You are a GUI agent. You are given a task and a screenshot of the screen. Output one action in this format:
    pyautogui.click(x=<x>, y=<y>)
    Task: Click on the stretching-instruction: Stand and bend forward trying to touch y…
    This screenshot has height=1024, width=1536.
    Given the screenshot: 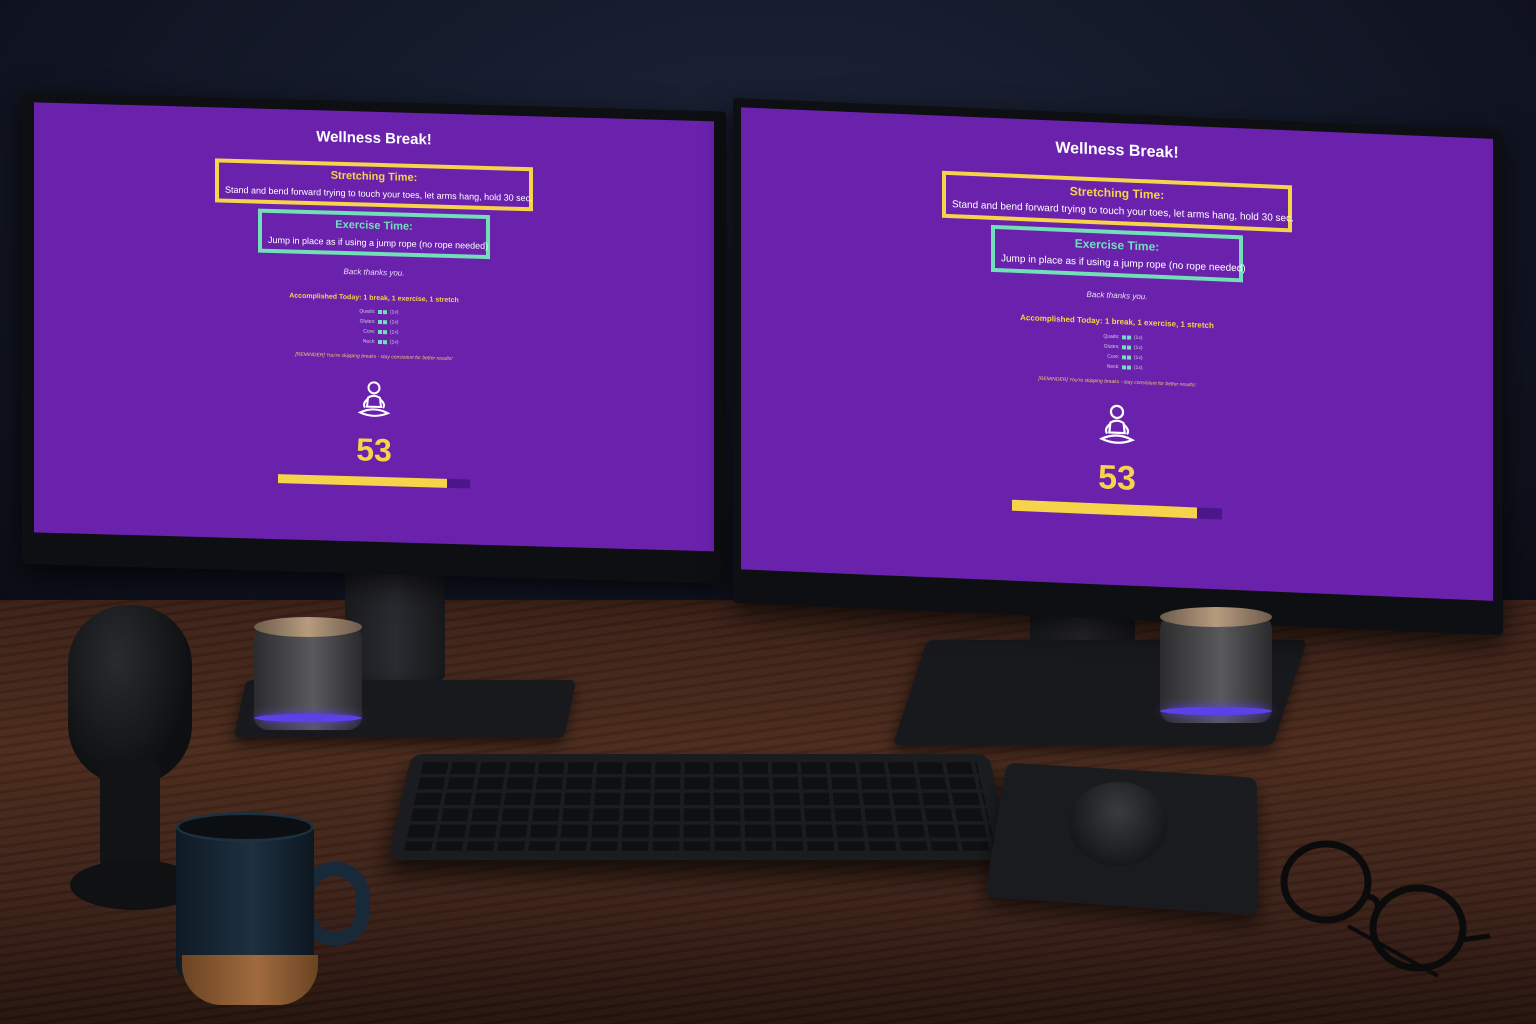 What is the action you would take?
    pyautogui.click(x=379, y=194)
    